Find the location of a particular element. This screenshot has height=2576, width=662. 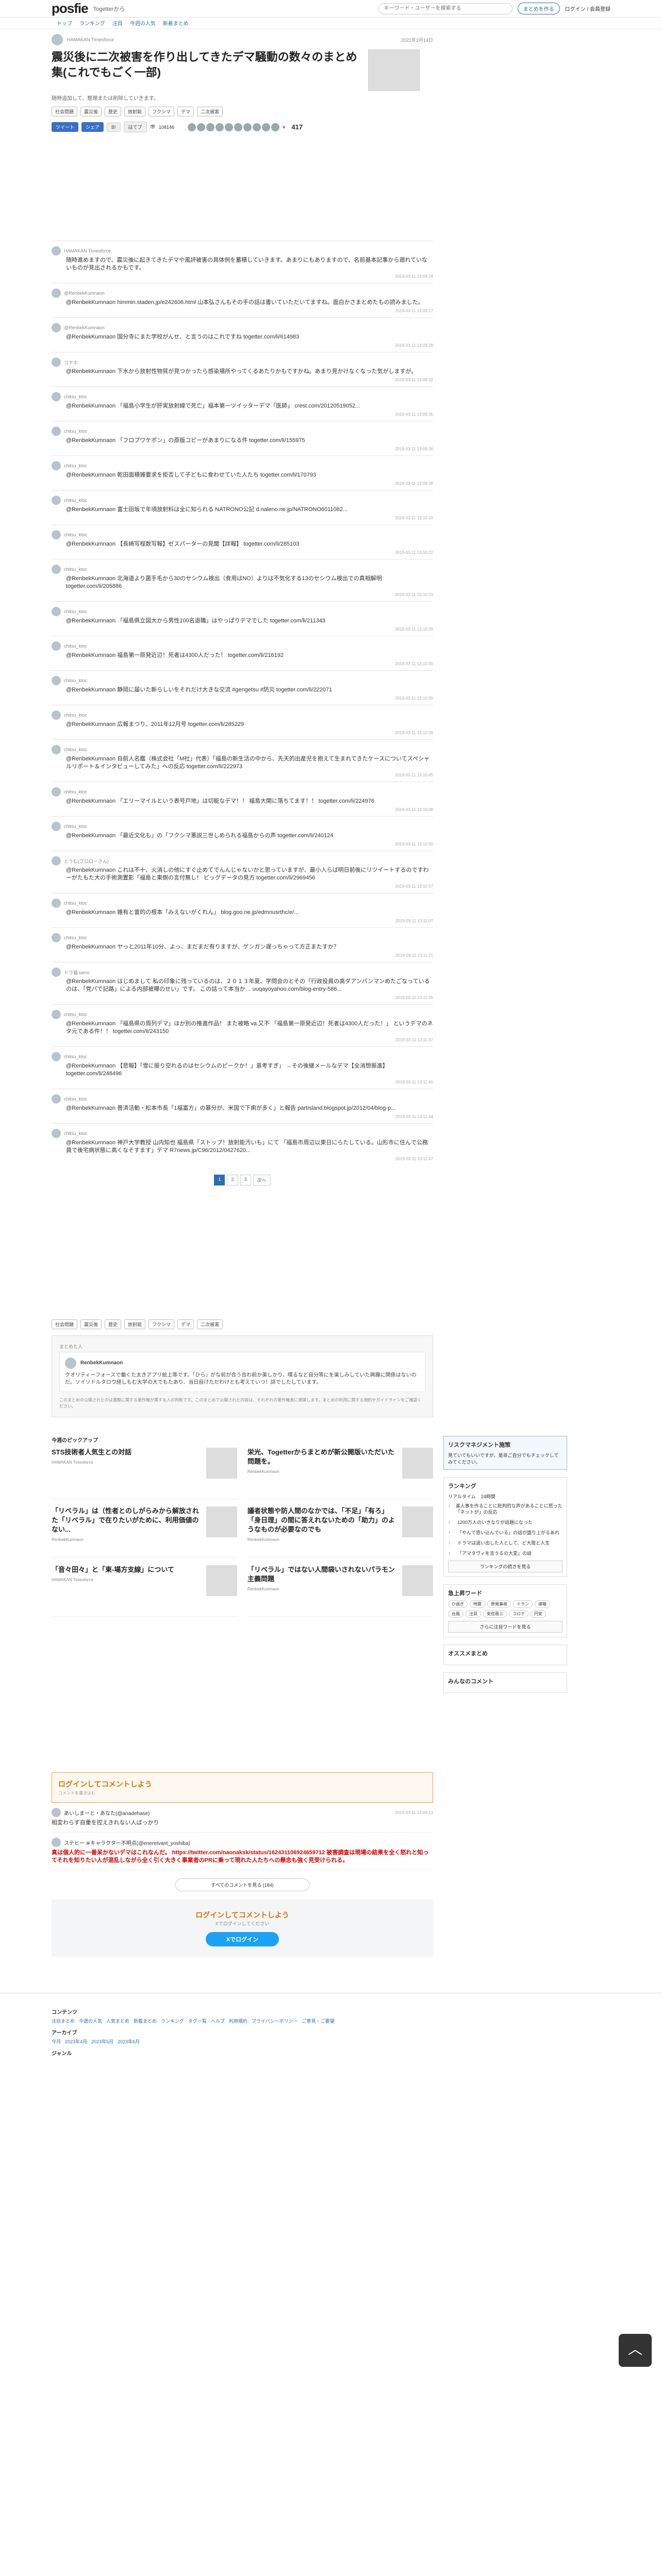

tag: 歴史 is located at coordinates (113, 1324).